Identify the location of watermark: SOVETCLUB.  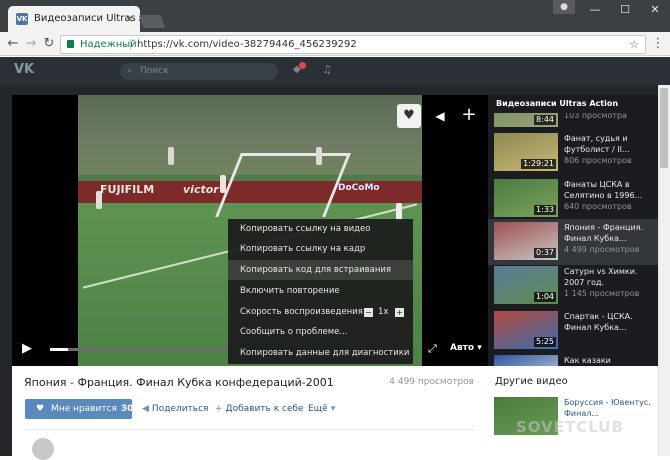
(570, 427).